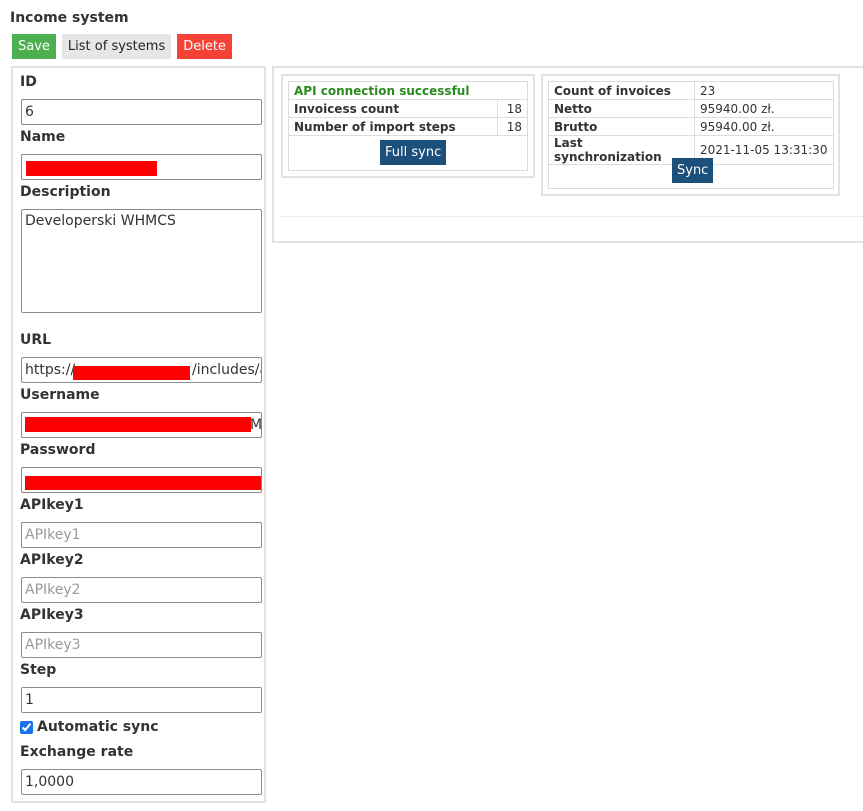 The width and height of the screenshot is (863, 811). What do you see at coordinates (69, 18) in the screenshot?
I see `page-title: Income system` at bounding box center [69, 18].